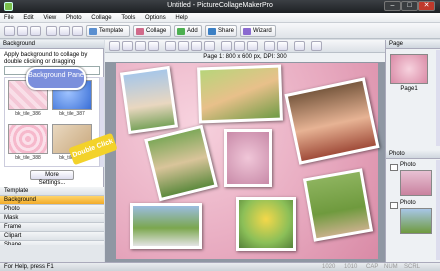  Describe the element at coordinates (114, 46) in the screenshot. I see `select-icon` at that location.